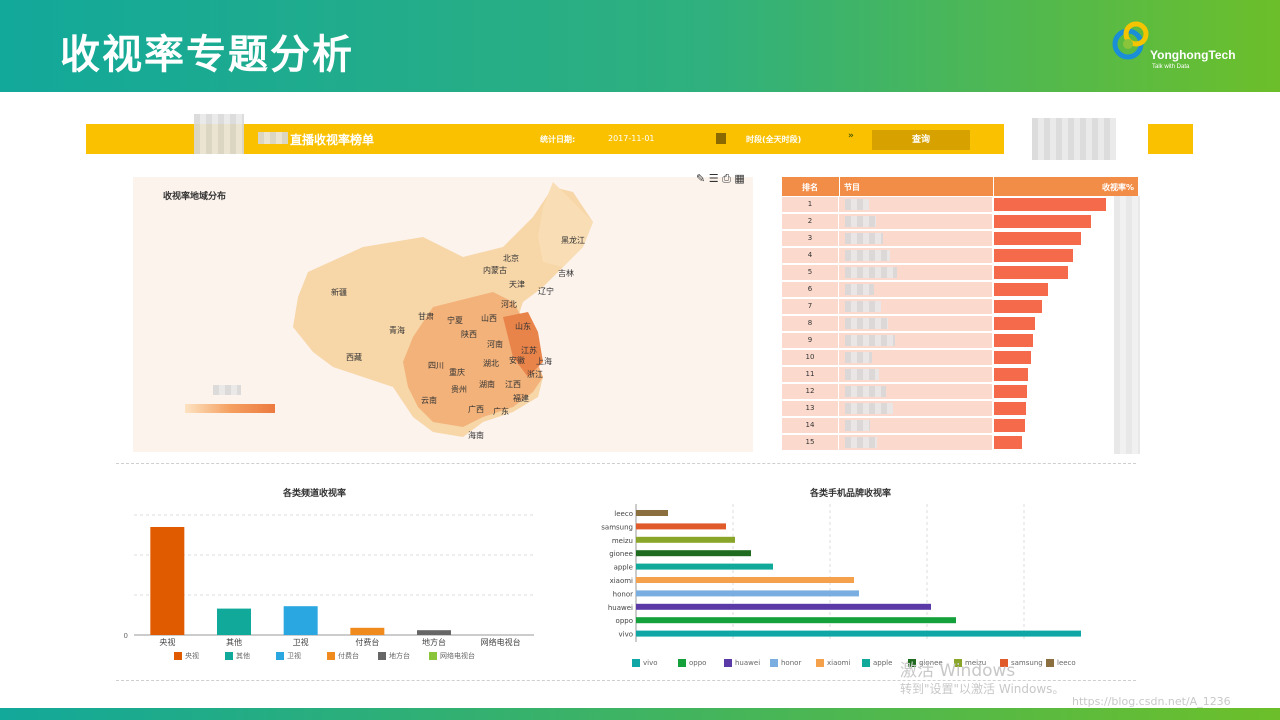 This screenshot has height=720, width=1280. What do you see at coordinates (810, 323) in the screenshot?
I see `rank-number: 8` at bounding box center [810, 323].